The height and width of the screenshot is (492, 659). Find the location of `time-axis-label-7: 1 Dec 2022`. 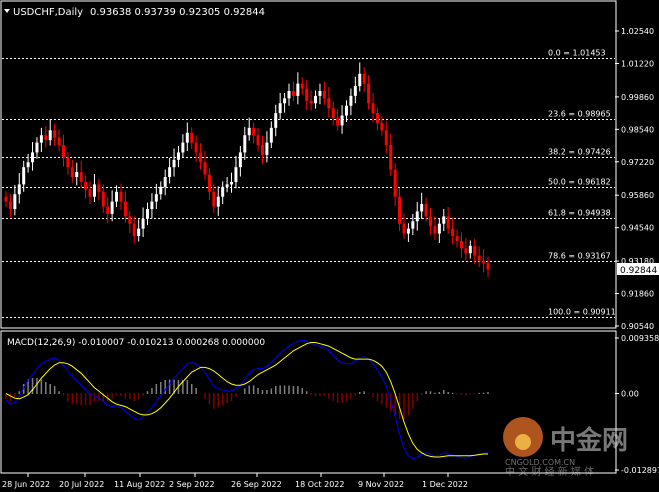

time-axis-label-7: 1 Dec 2022 is located at coordinates (445, 484).